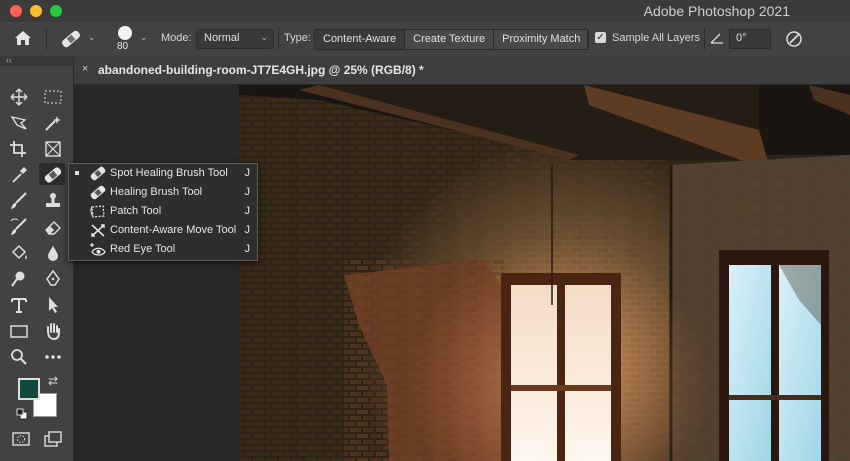 The height and width of the screenshot is (461, 850). I want to click on paint-bucket-tool, so click(19, 253).